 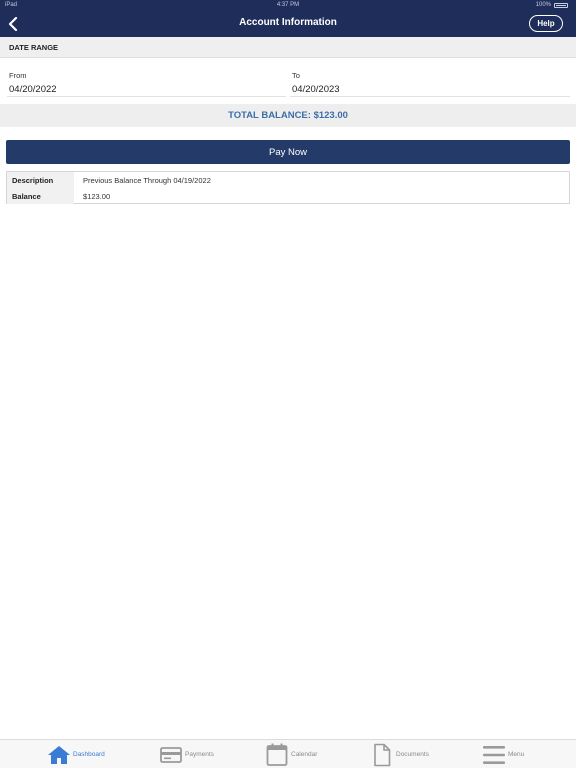 What do you see at coordinates (18, 75) in the screenshot?
I see `from-label: From` at bounding box center [18, 75].